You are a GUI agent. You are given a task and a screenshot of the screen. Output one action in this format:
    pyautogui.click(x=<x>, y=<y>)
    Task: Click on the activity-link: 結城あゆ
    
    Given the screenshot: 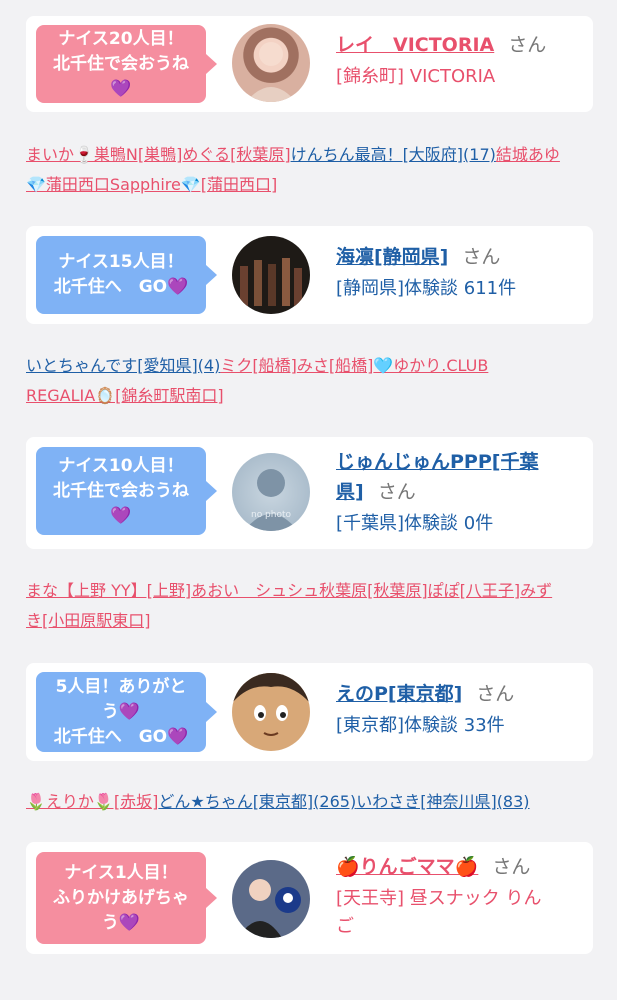 What is the action you would take?
    pyautogui.click(x=528, y=154)
    